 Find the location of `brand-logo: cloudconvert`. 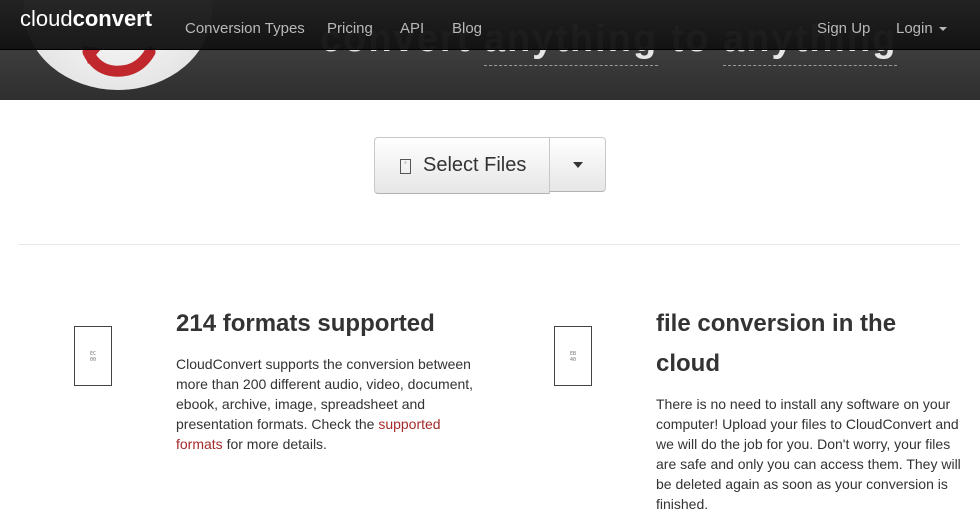

brand-logo: cloudconvert is located at coordinates (86, 19).